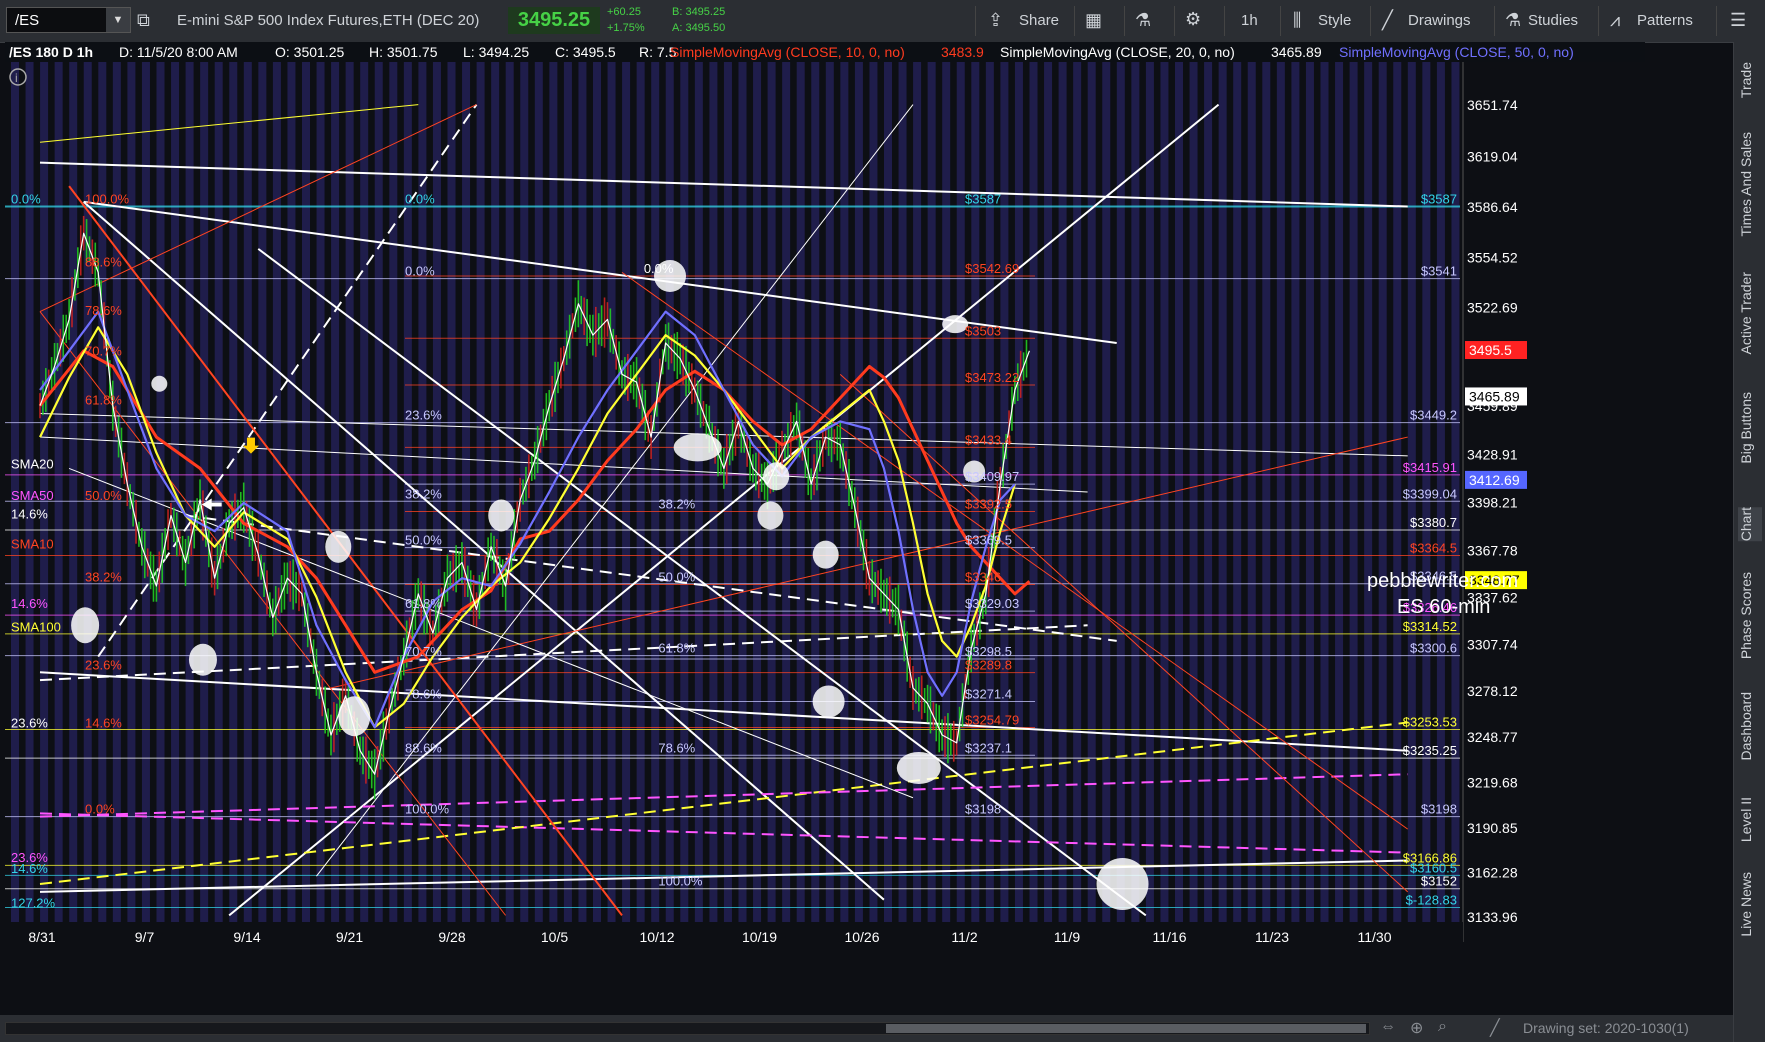 Image resolution: width=1765 pixels, height=1042 pixels. What do you see at coordinates (1272, 937) in the screenshot?
I see `x-tick-label: 11/23` at bounding box center [1272, 937].